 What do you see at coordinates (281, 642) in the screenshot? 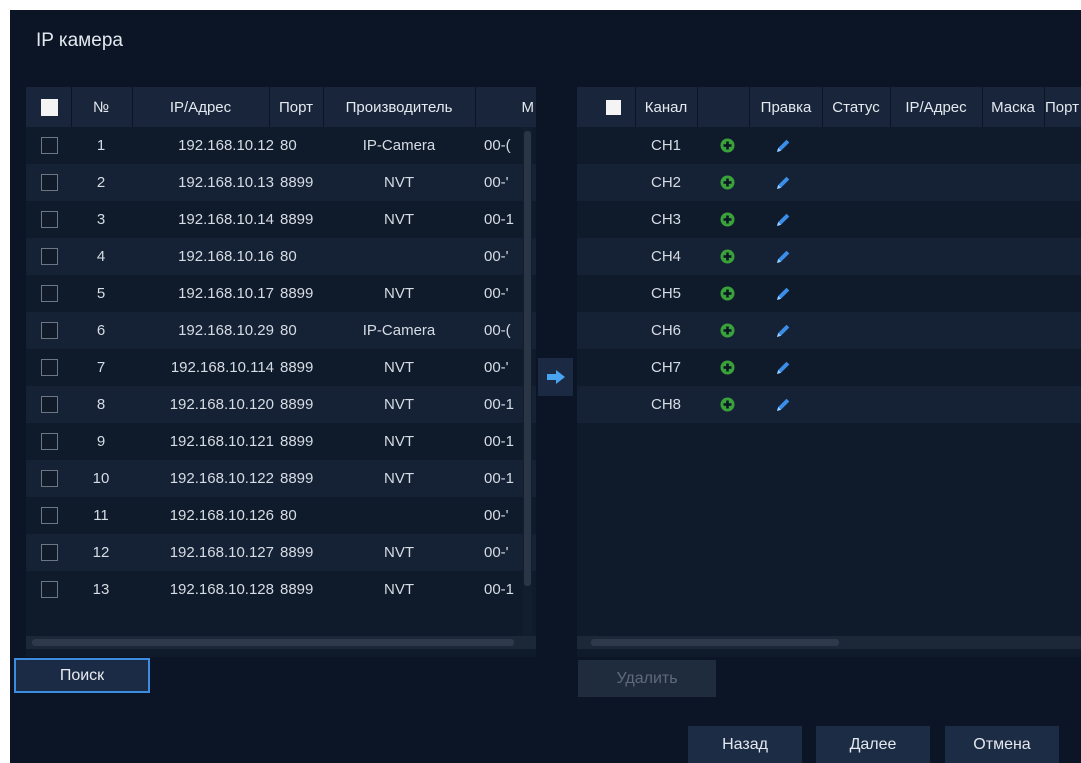
I see `discovered-cameras-horizontal-scrollbar` at bounding box center [281, 642].